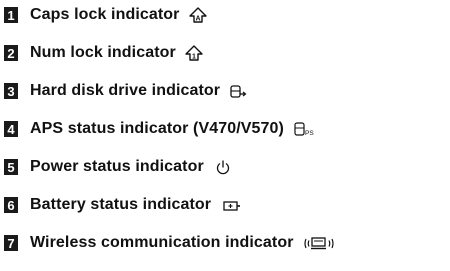 Image resolution: width=450 pixels, height=271 pixels. What do you see at coordinates (319, 243) in the screenshot?
I see `wireless-icon` at bounding box center [319, 243].